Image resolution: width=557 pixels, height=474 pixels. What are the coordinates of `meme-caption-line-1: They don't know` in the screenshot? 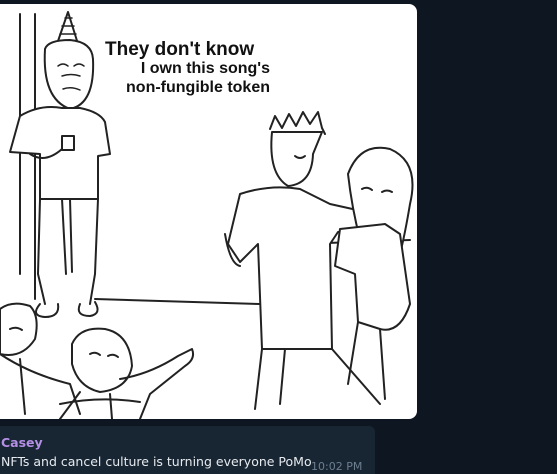 It's located at (180, 49).